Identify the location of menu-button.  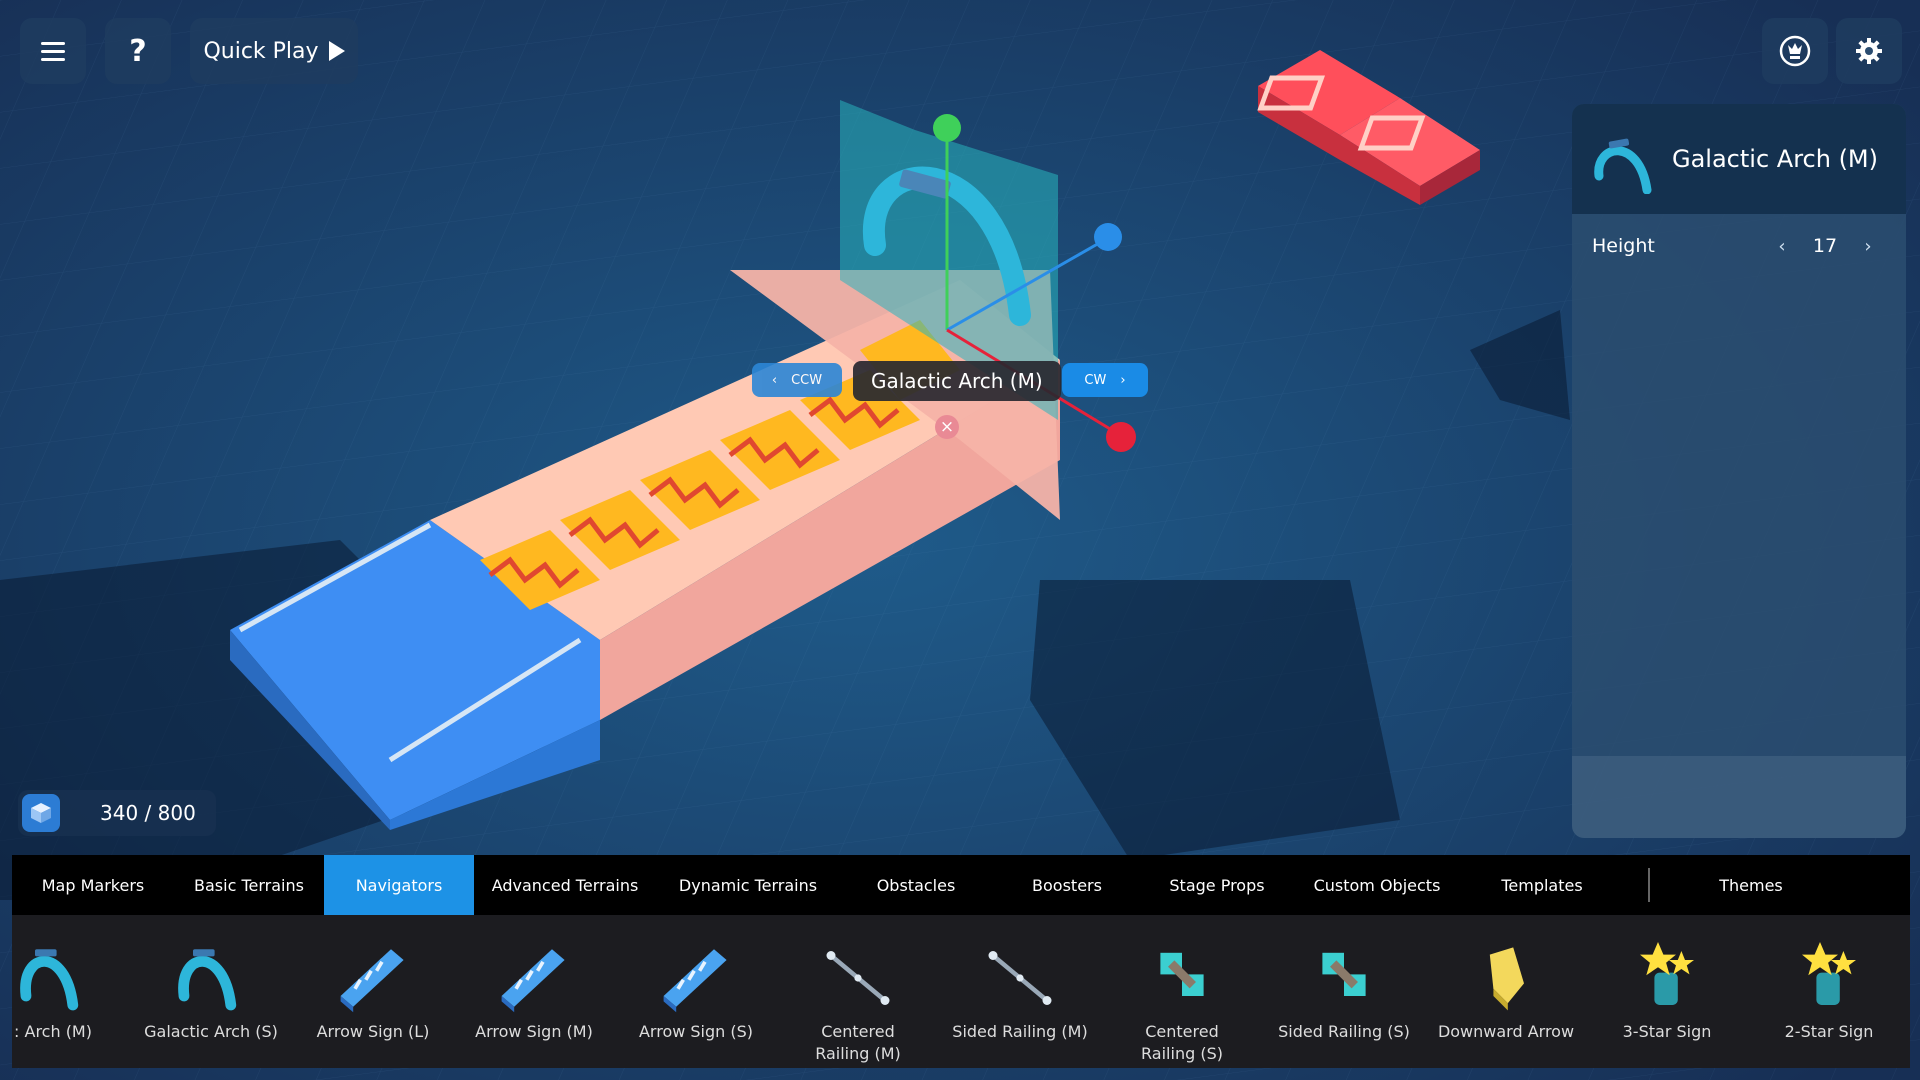
(53, 51).